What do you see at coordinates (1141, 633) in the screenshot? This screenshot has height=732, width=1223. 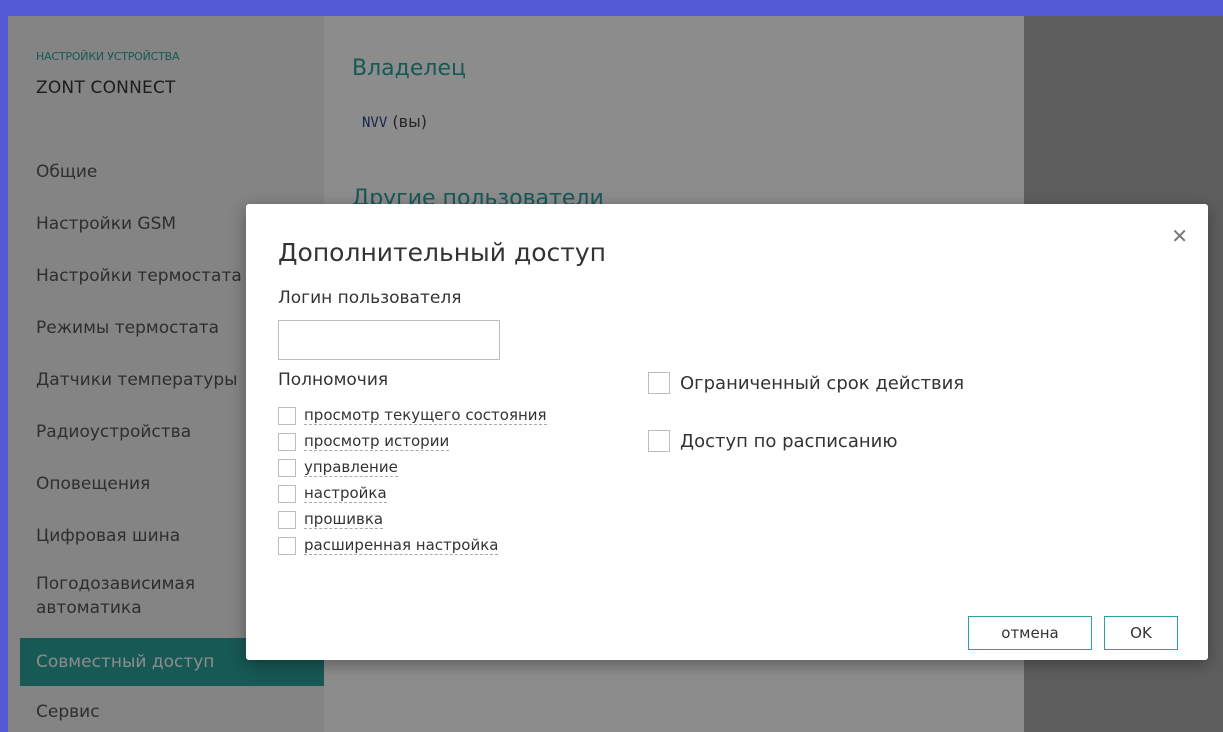 I see `ok-button: OK` at bounding box center [1141, 633].